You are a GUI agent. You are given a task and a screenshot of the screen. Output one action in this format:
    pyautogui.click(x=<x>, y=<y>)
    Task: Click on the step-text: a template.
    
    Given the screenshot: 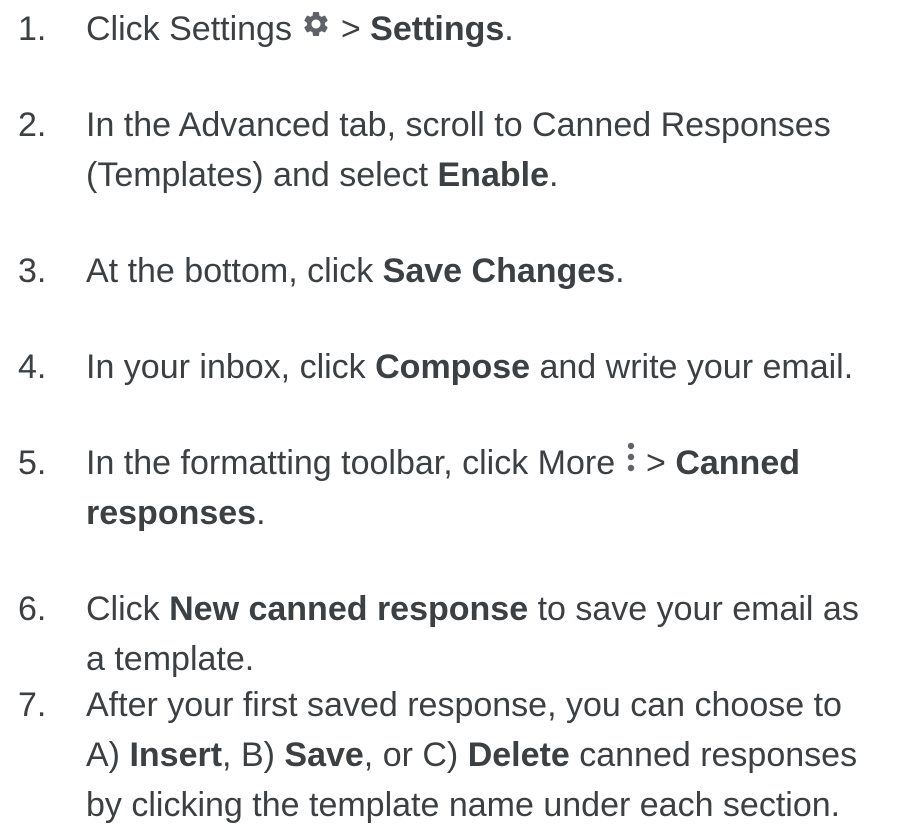 What is the action you would take?
    pyautogui.click(x=170, y=659)
    